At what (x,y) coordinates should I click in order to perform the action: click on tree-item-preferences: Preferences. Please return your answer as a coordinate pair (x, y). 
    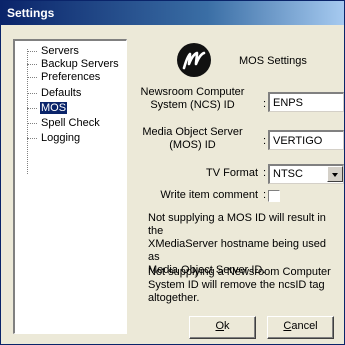
    Looking at the image, I should click on (64, 77).